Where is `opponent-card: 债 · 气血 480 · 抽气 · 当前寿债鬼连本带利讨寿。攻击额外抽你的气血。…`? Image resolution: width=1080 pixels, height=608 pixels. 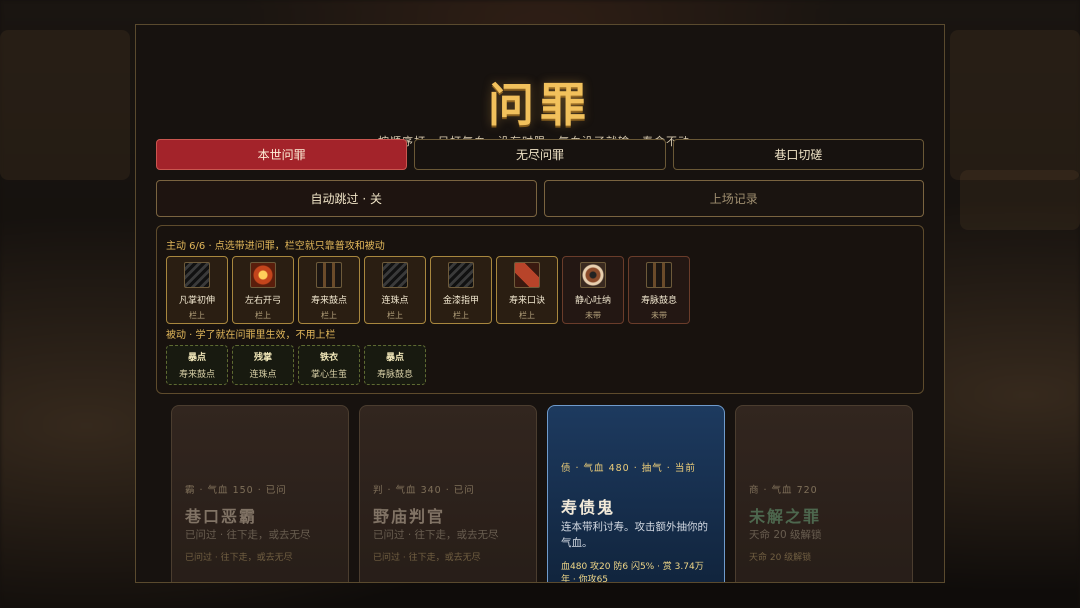
opponent-card: 债 · 气血 480 · 抽气 · 当前寿债鬼连本带利讨寿。攻击额外抽你的气血。… is located at coordinates (636, 494).